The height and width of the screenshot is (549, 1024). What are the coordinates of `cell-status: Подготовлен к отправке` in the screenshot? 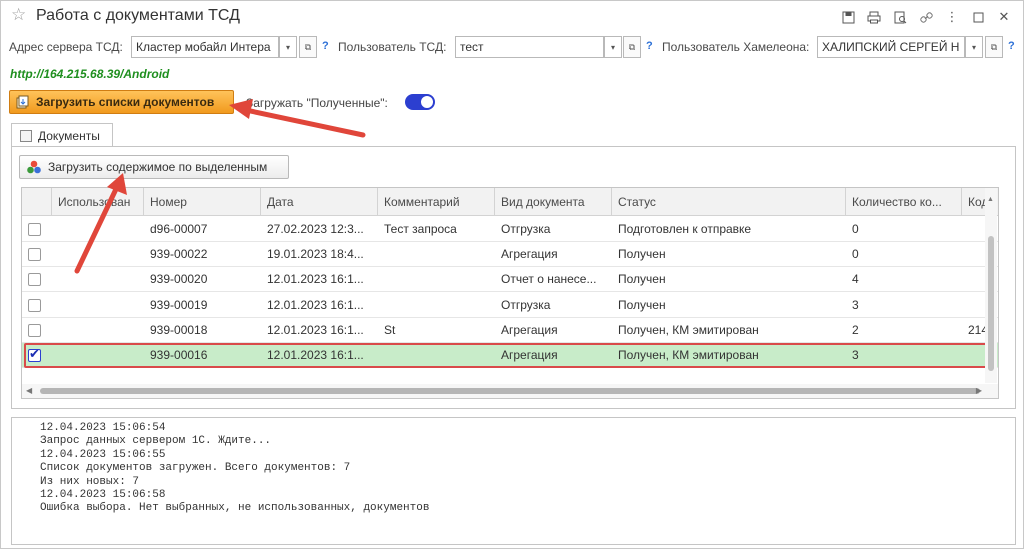 It's located at (685, 229).